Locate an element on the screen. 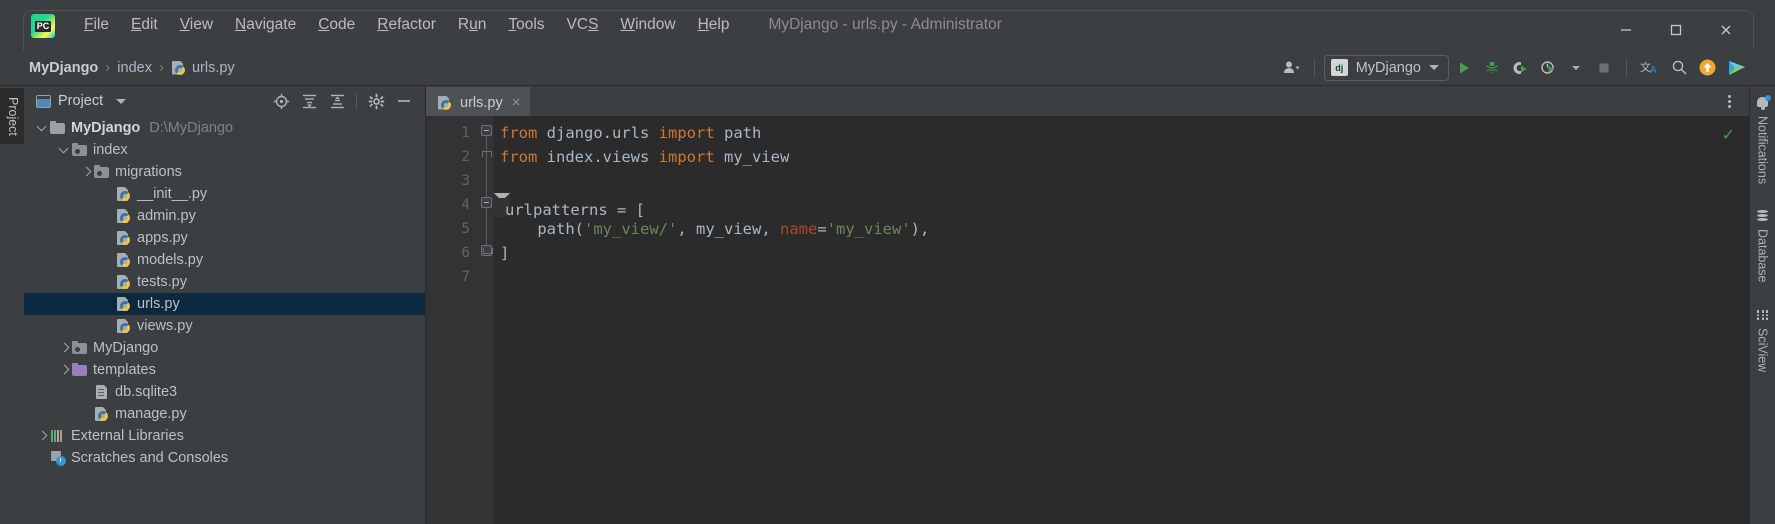 This screenshot has height=524, width=1775. run-configuration-selector: dj MyDjango is located at coordinates (1386, 67).